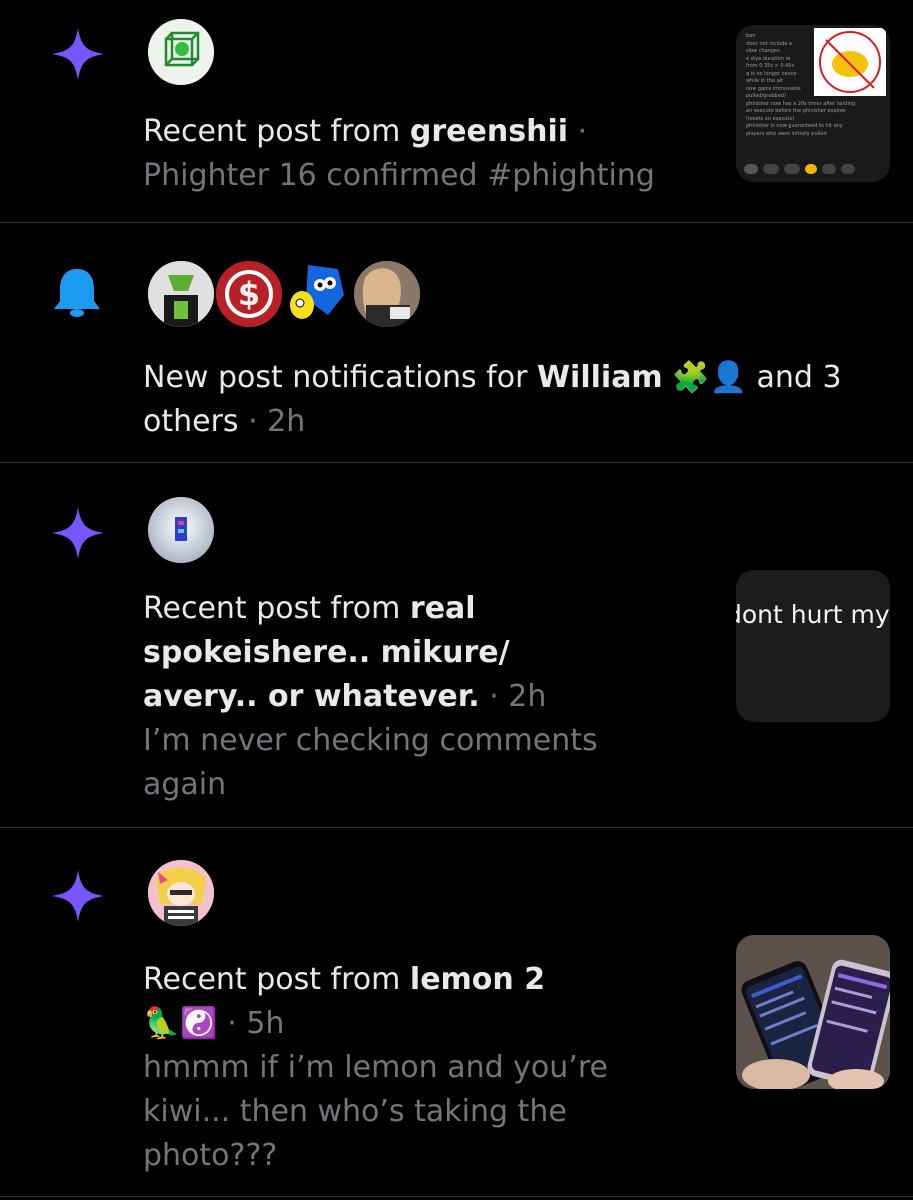  I want to click on user-name: real, so click(443, 608).